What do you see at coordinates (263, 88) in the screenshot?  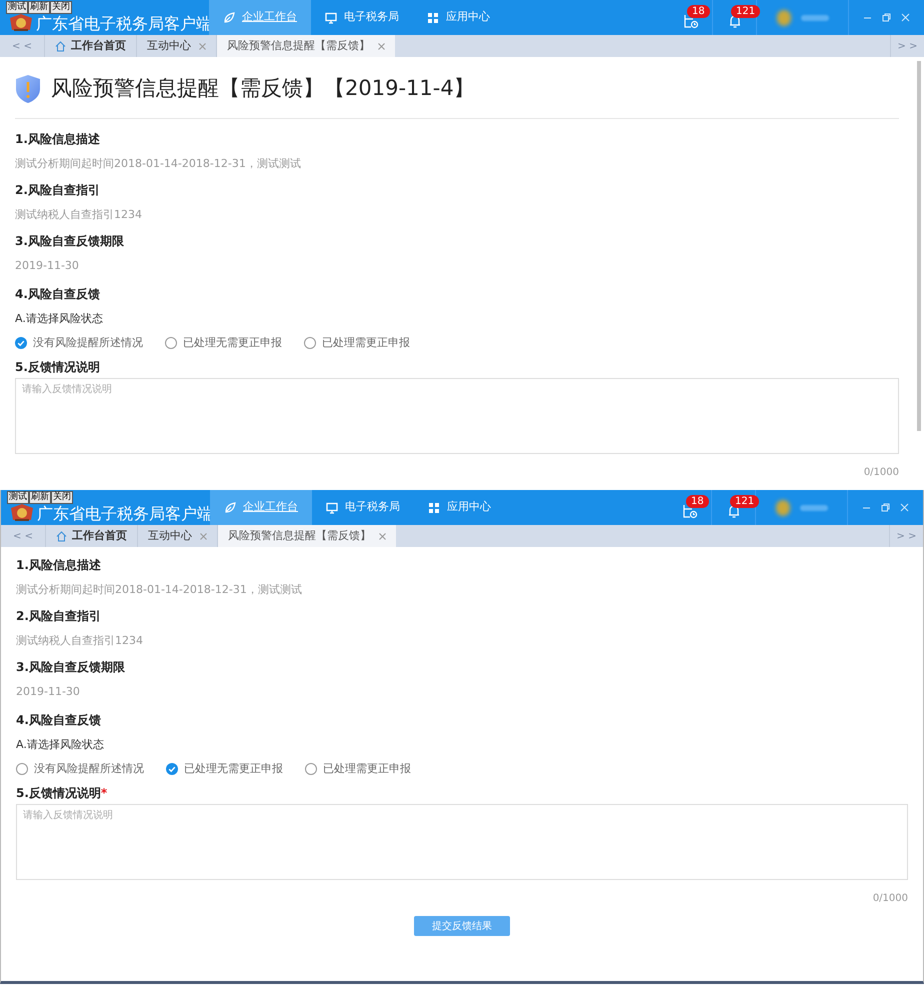 I see `page-title: 风险预警信息提醒【需反馈】【2019-11-4】` at bounding box center [263, 88].